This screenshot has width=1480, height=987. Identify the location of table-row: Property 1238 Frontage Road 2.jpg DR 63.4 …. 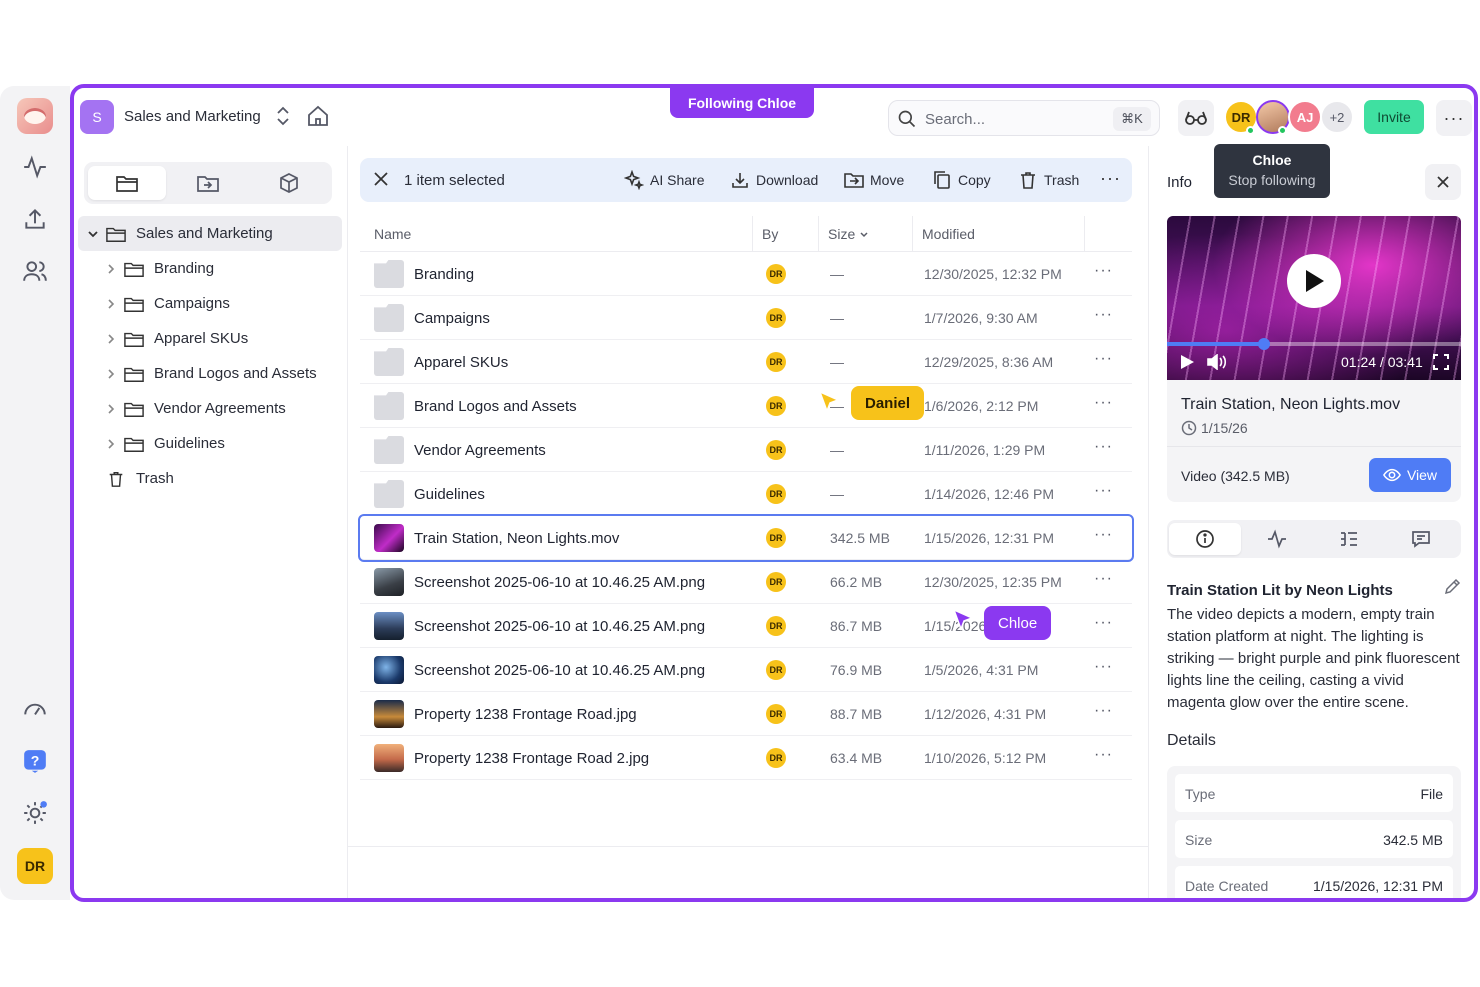
(746, 758).